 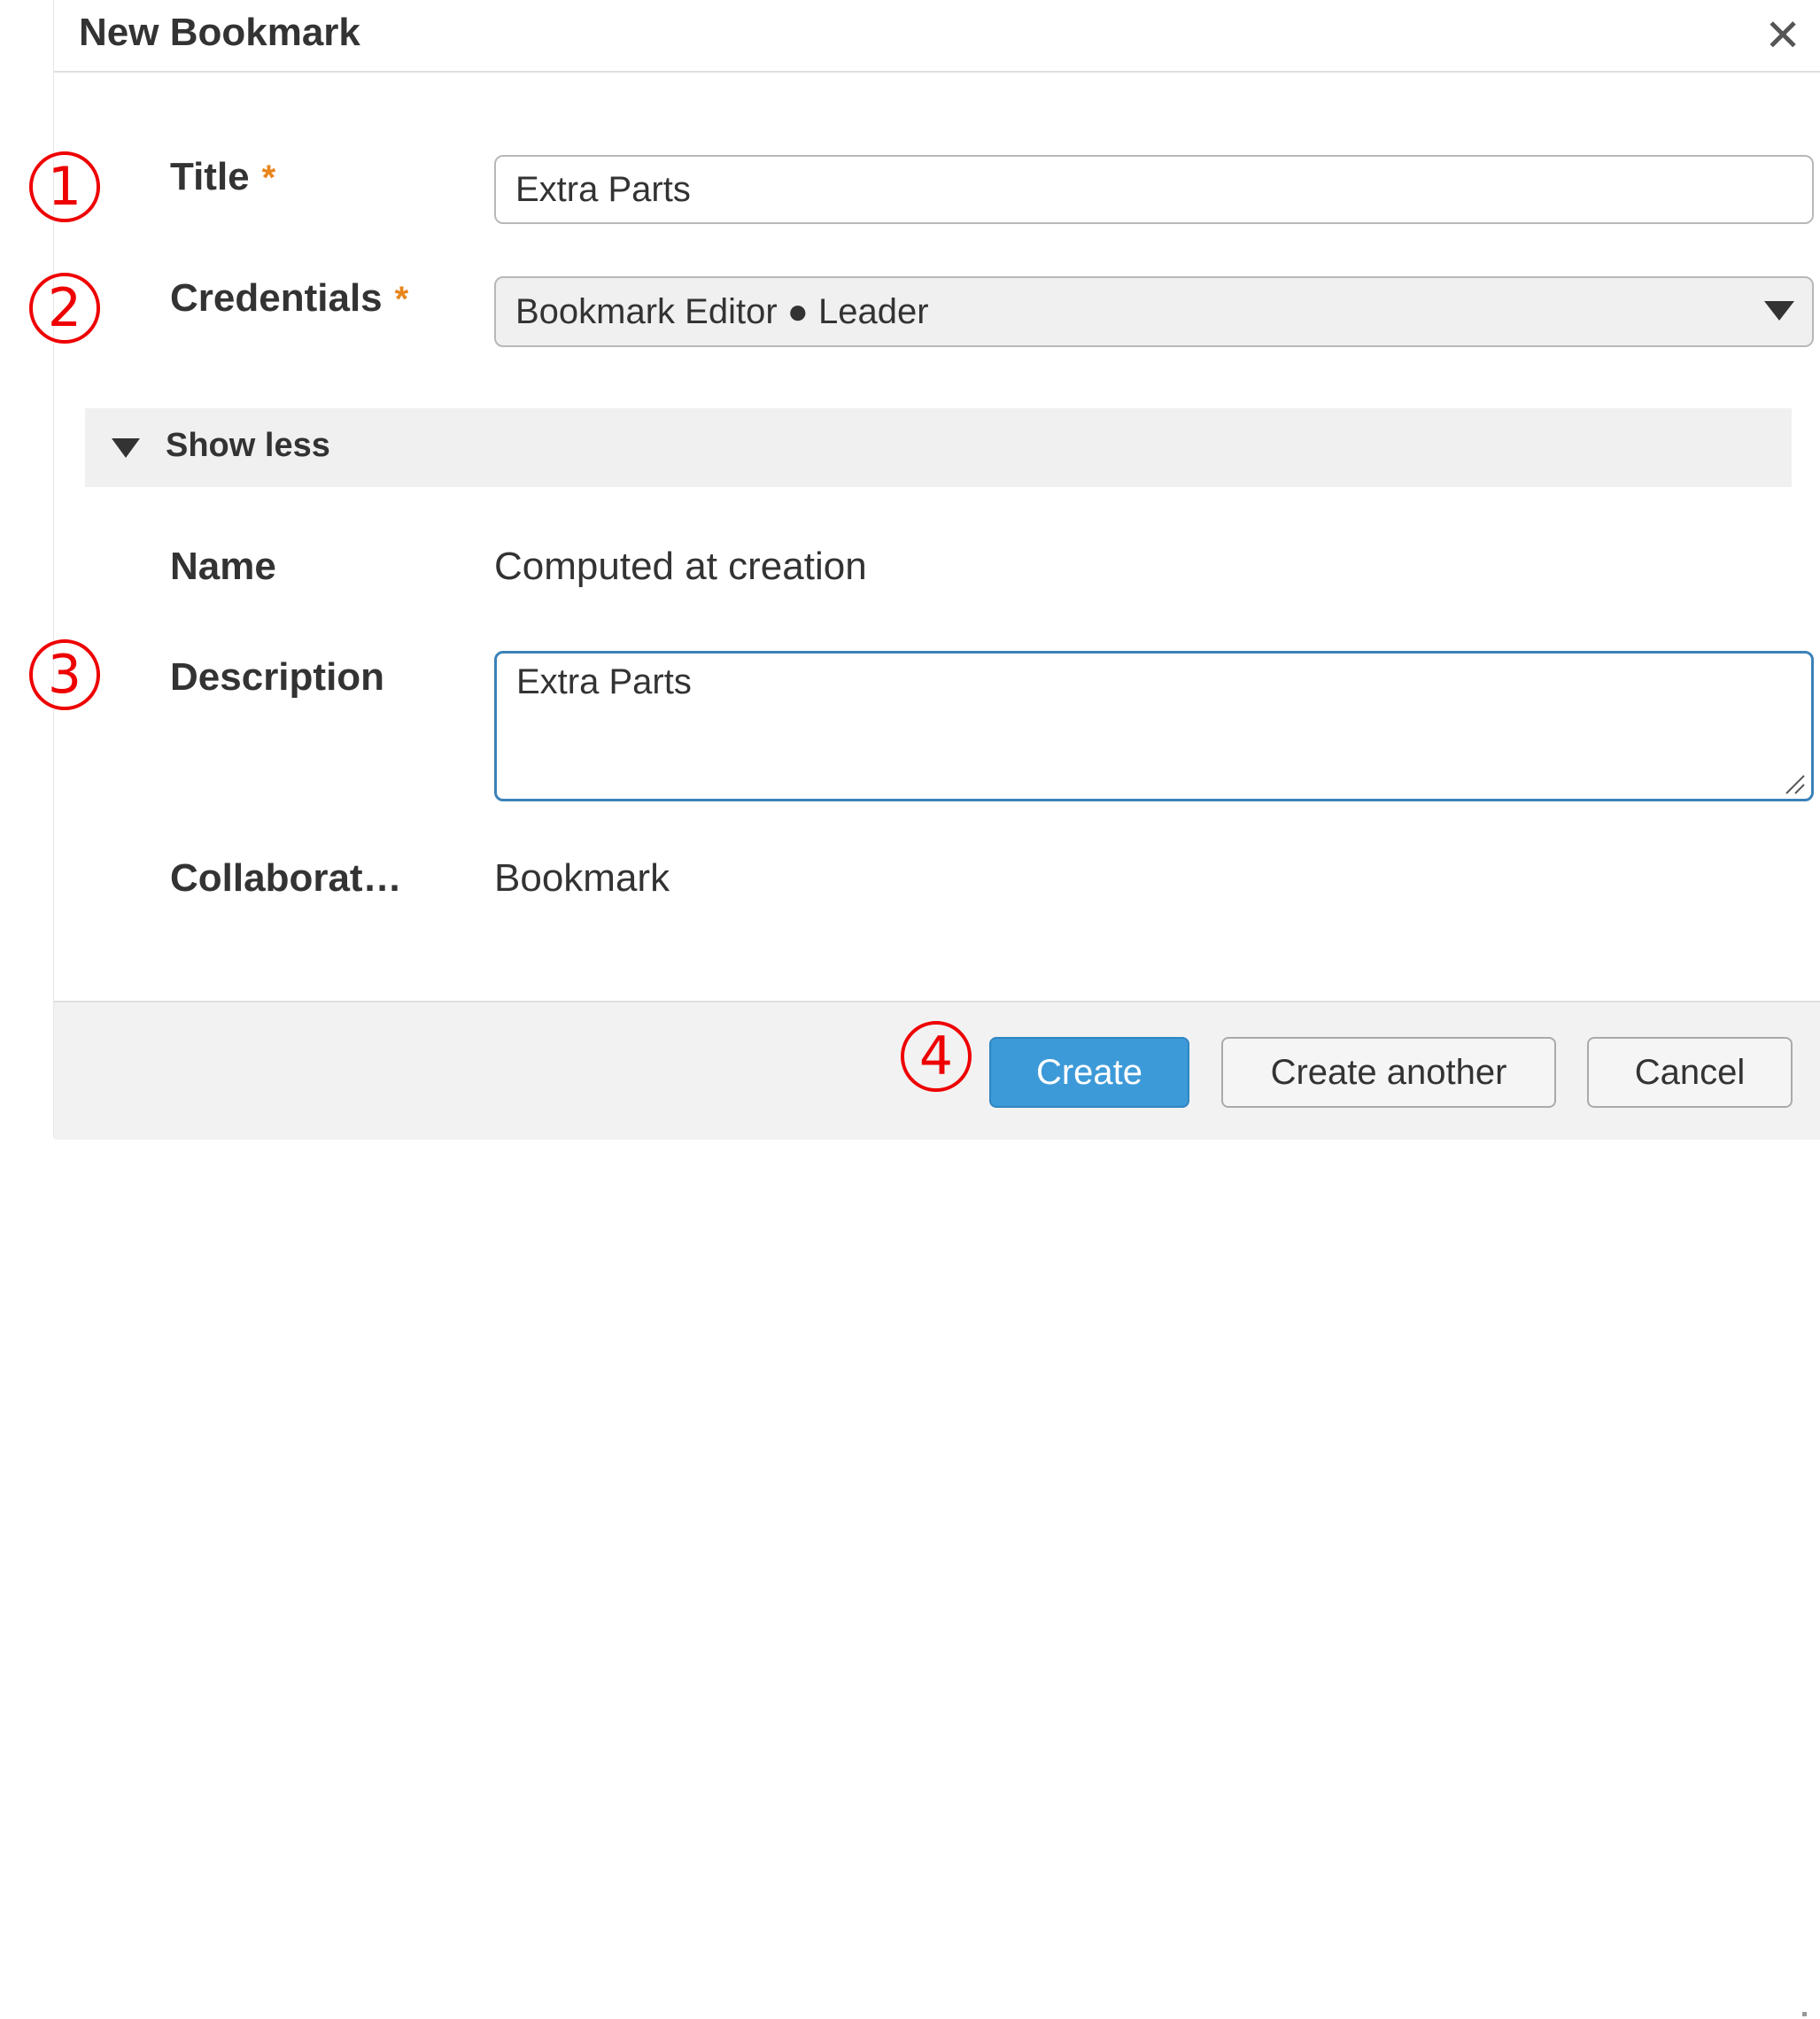 I want to click on cancel-button: Cancel, so click(x=1690, y=1072).